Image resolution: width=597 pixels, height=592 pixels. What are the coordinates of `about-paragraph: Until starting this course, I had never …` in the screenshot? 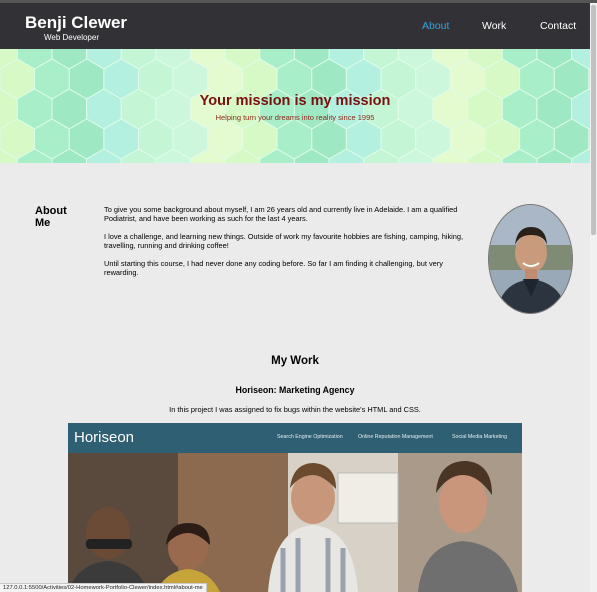 It's located at (273, 268).